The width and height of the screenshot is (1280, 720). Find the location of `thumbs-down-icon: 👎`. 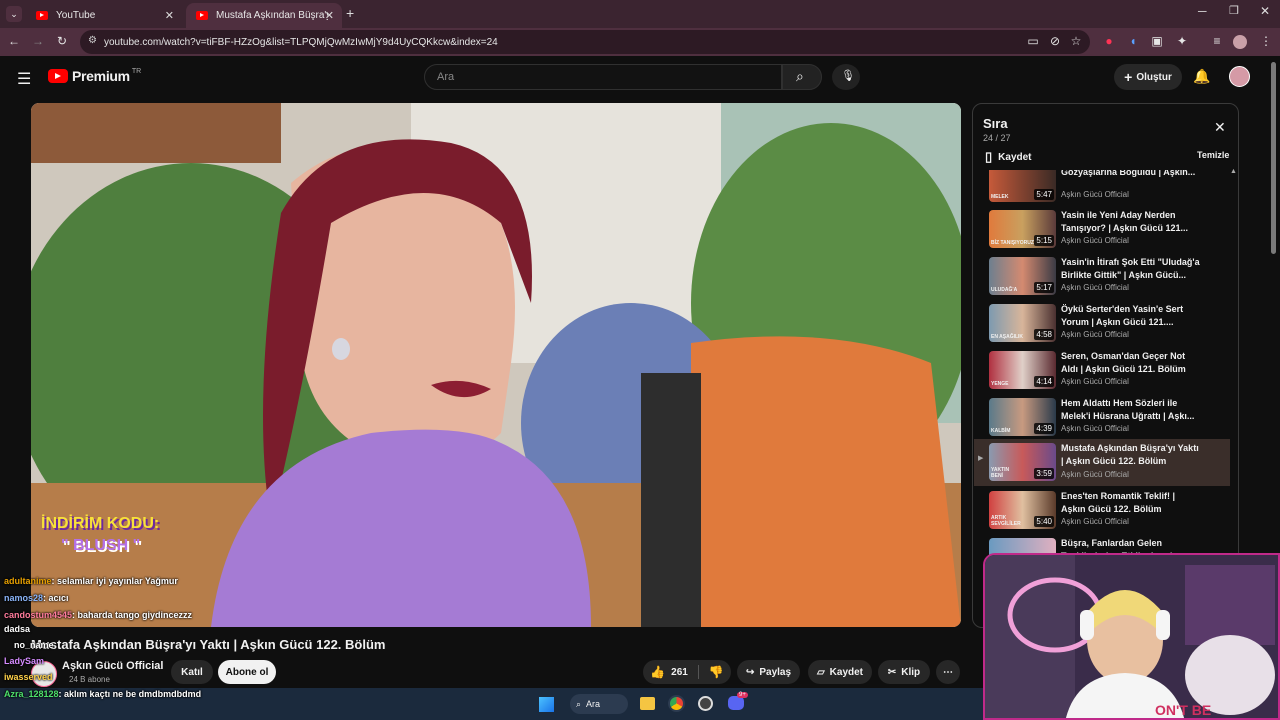

thumbs-down-icon: 👎 is located at coordinates (716, 672).